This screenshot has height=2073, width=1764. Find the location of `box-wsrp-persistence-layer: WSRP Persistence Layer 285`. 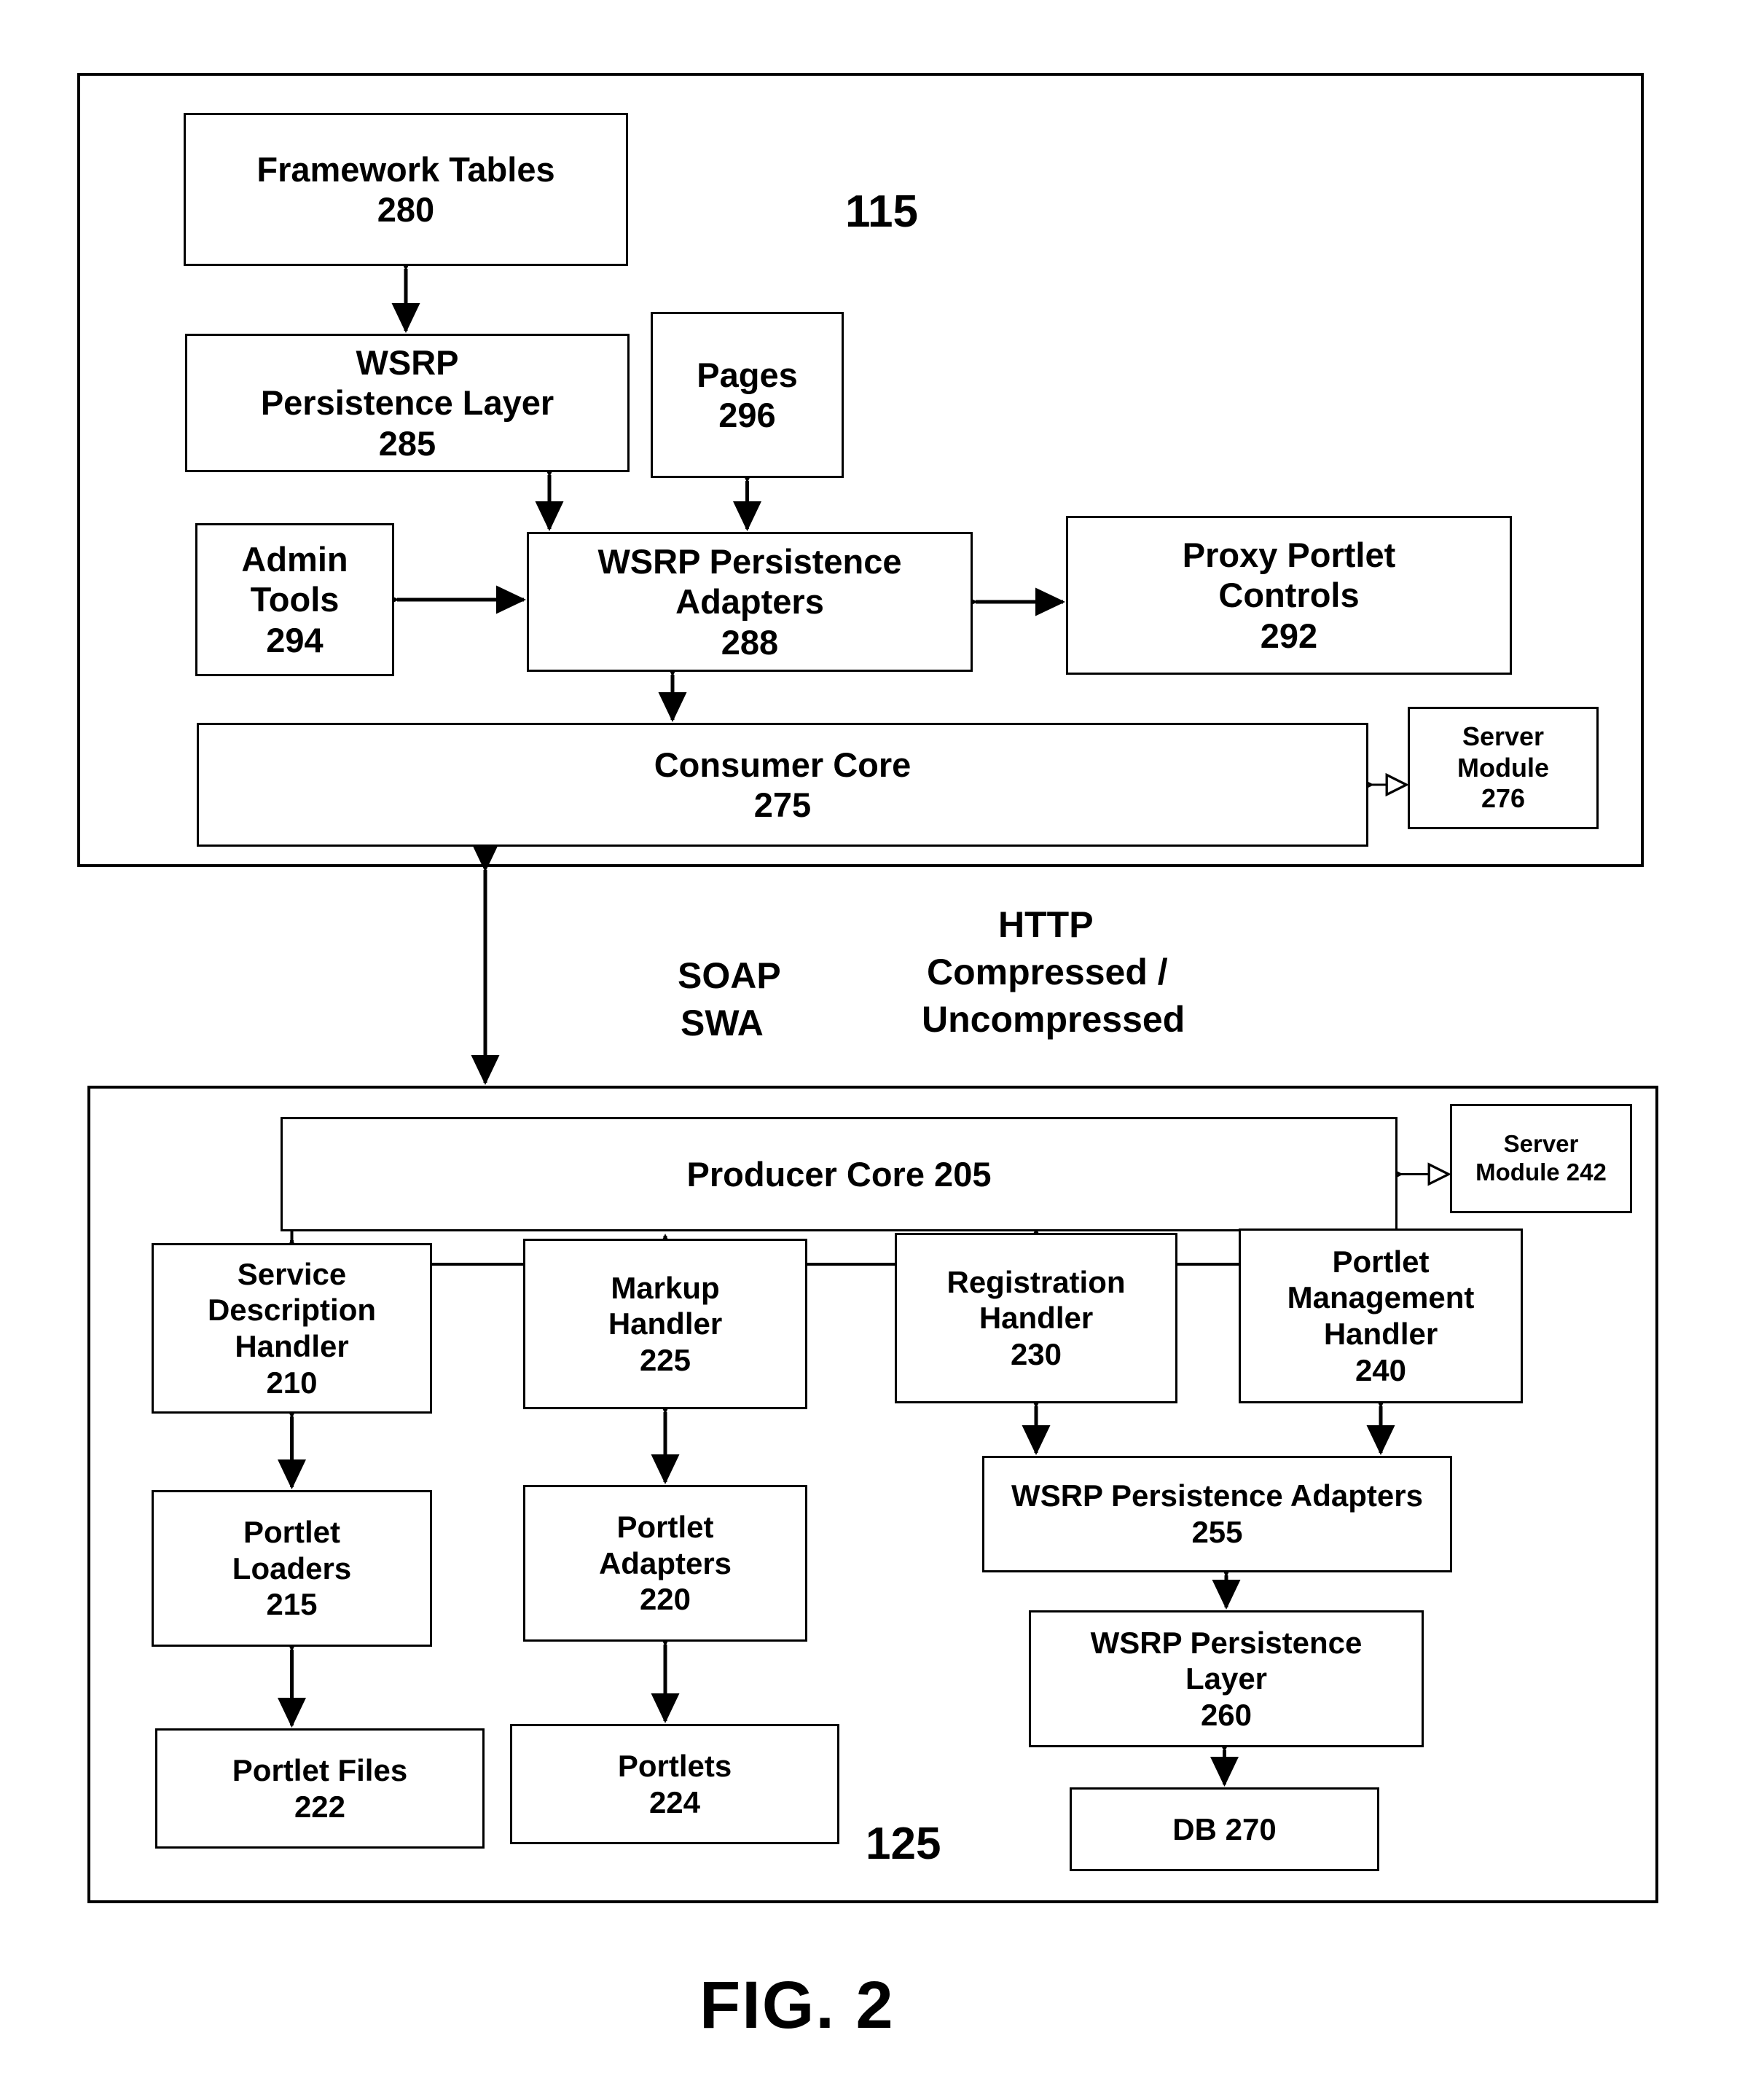

box-wsrp-persistence-layer: WSRP Persistence Layer 285 is located at coordinates (407, 403).